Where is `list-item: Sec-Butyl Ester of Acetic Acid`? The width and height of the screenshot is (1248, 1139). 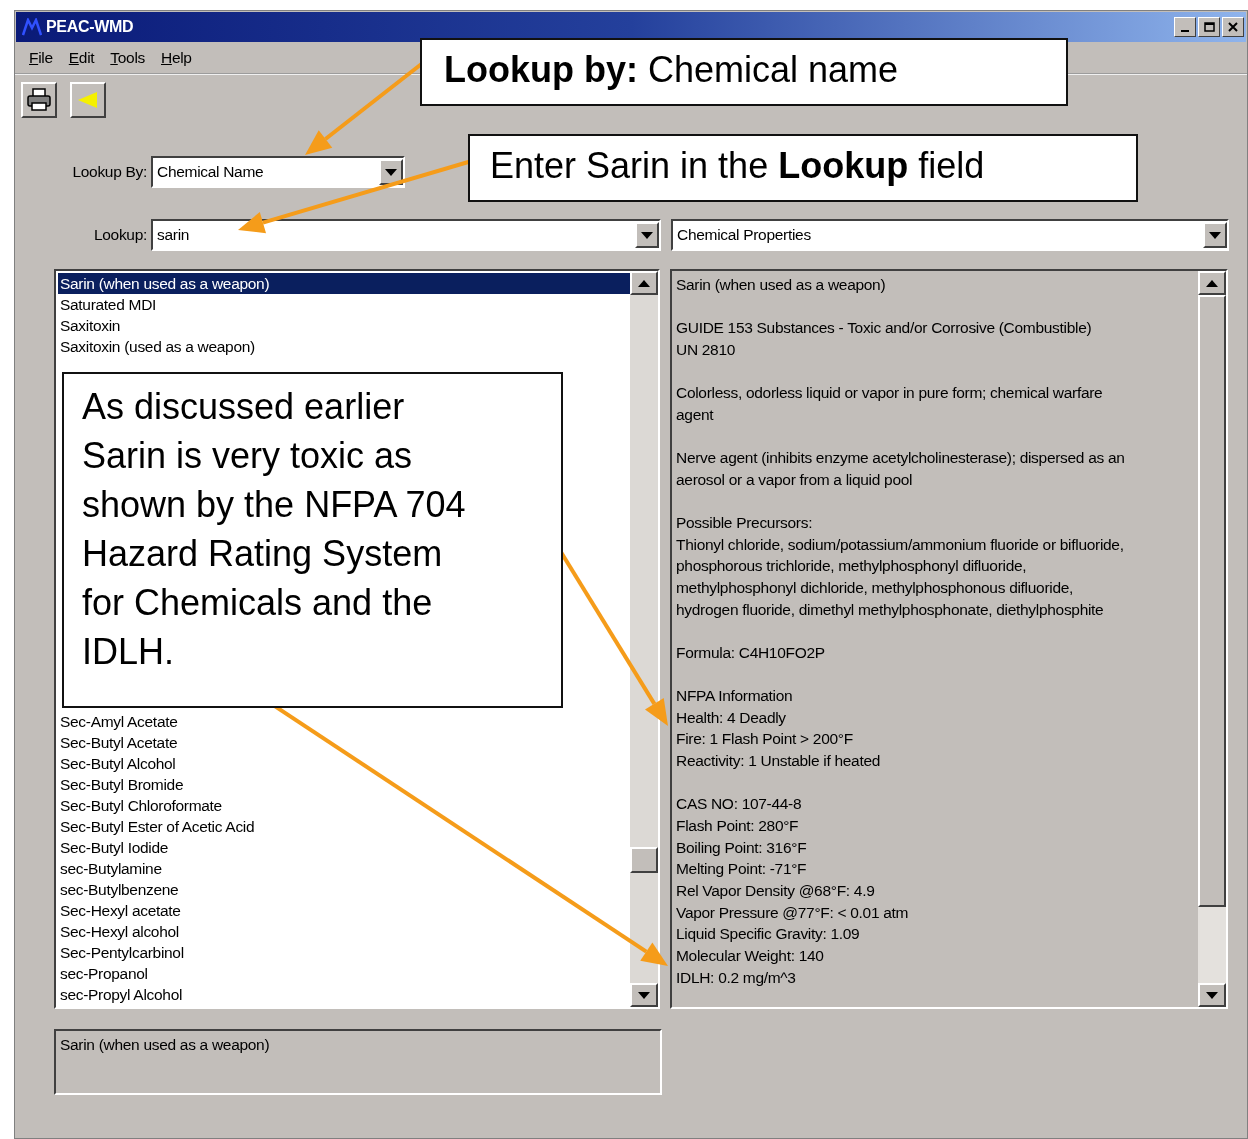
list-item: Sec-Butyl Ester of Acetic Acid is located at coordinates (344, 826).